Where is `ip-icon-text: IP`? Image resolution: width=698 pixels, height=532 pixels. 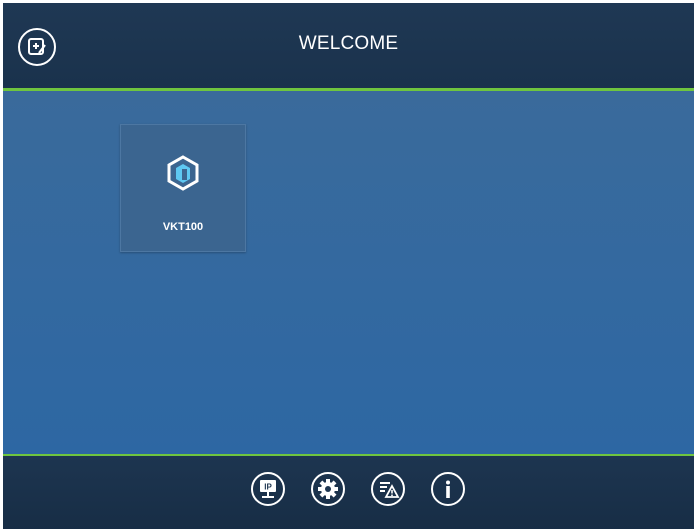 ip-icon-text: IP is located at coordinates (268, 487).